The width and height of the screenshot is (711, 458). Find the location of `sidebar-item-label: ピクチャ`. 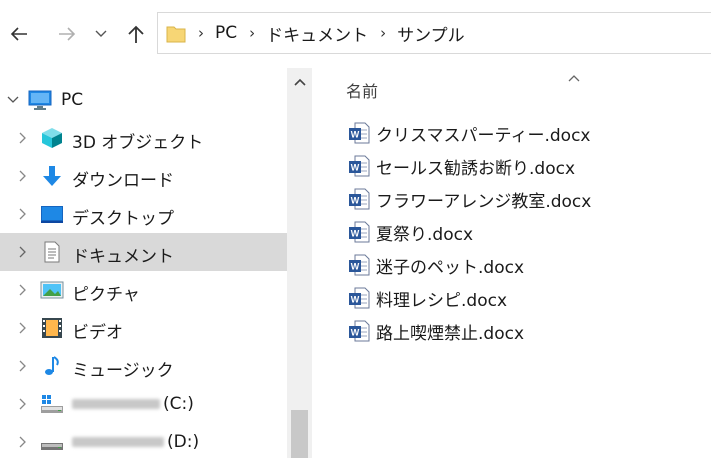

sidebar-item-label: ピクチャ is located at coordinates (106, 295).